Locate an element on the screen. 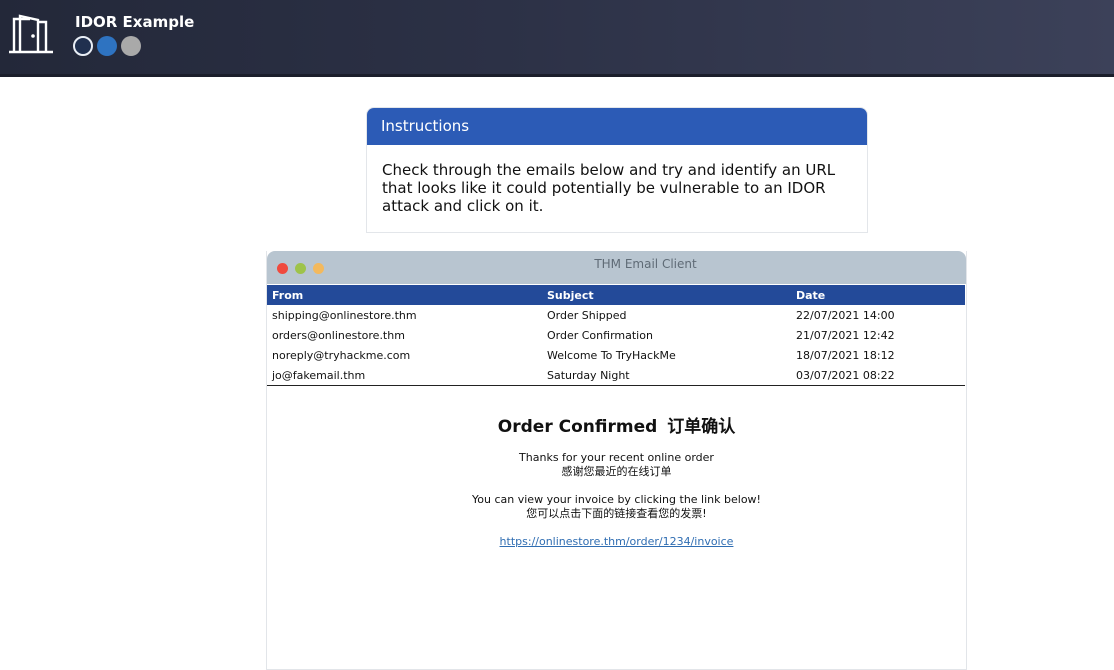  email-from: orders@onlinestore.thm is located at coordinates (338, 335).